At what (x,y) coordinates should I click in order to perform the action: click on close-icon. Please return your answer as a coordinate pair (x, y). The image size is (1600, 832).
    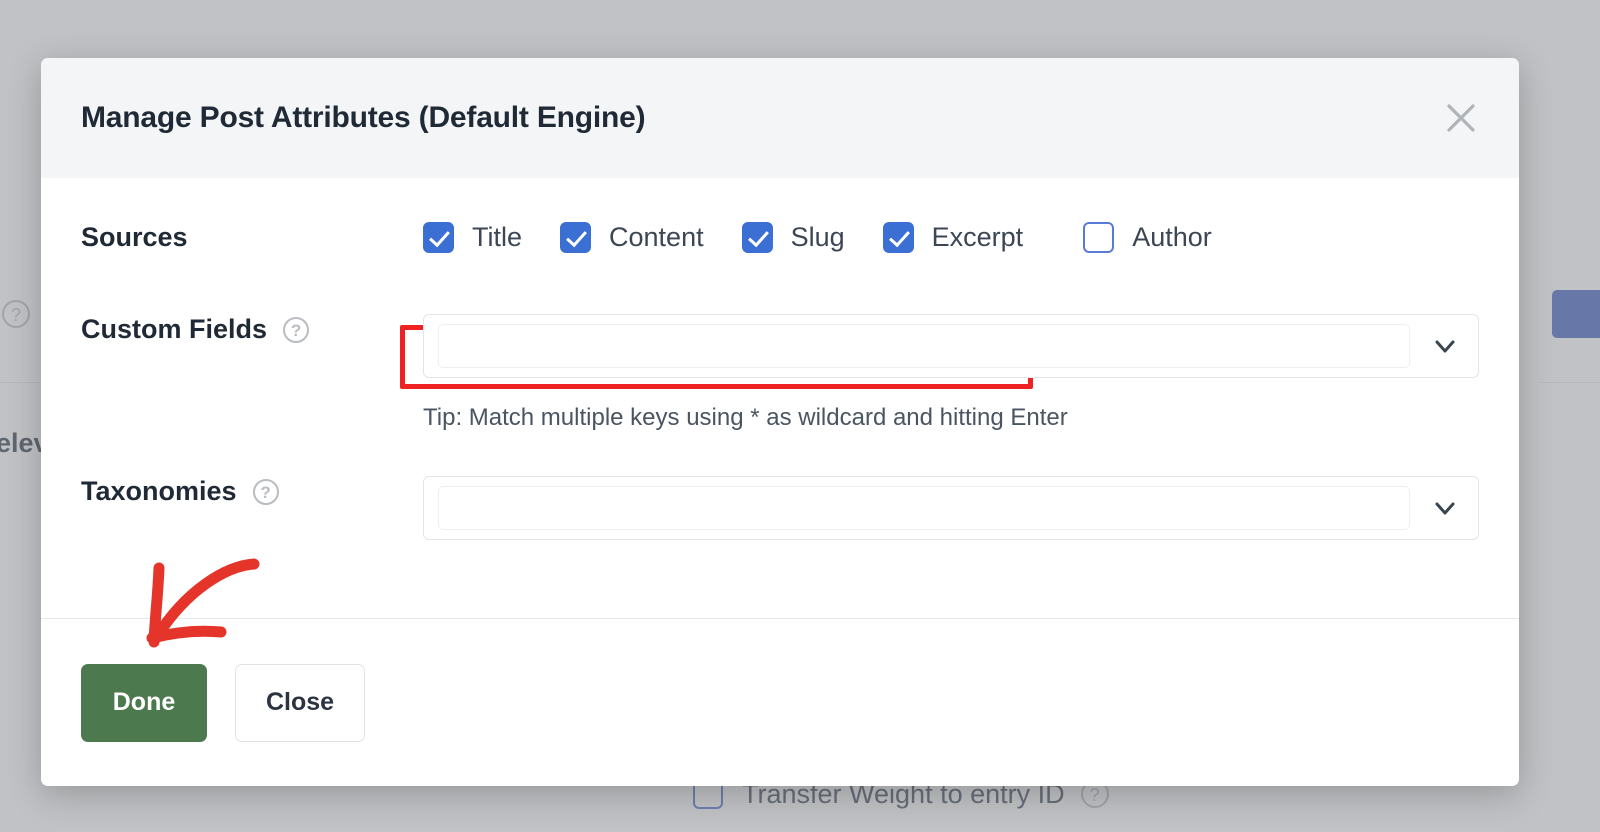
    Looking at the image, I should click on (1461, 118).